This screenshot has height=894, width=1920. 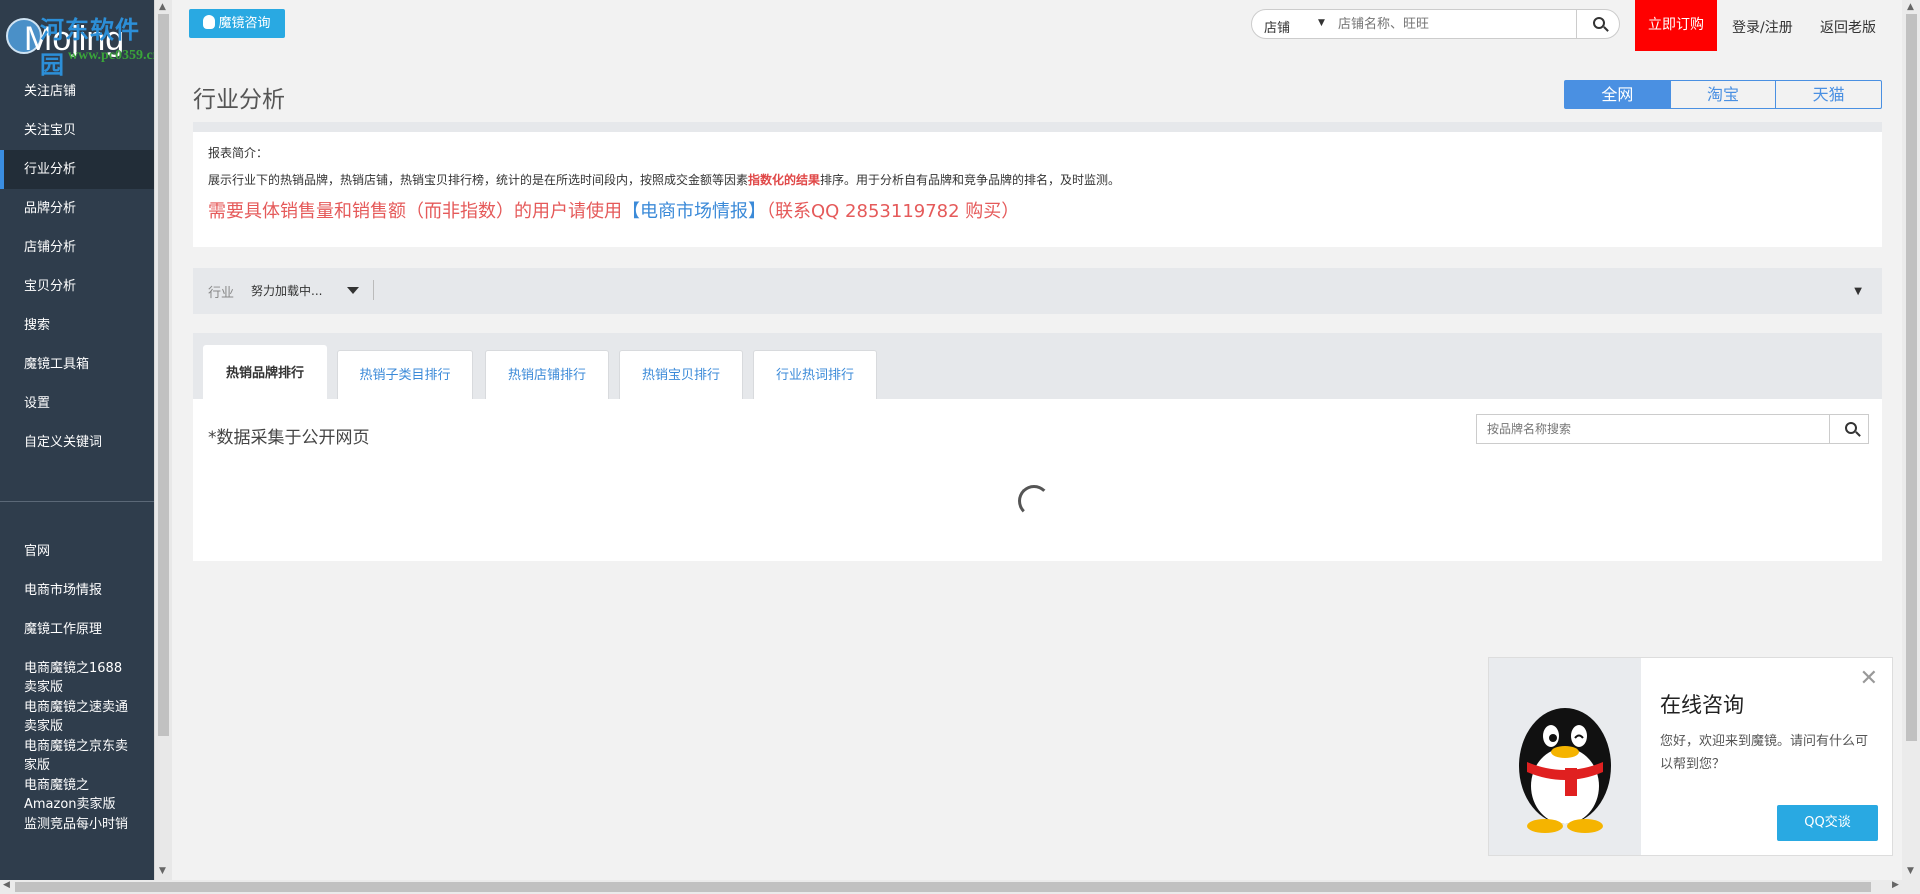 I want to click on industry-label: 行业, so click(x=221, y=293).